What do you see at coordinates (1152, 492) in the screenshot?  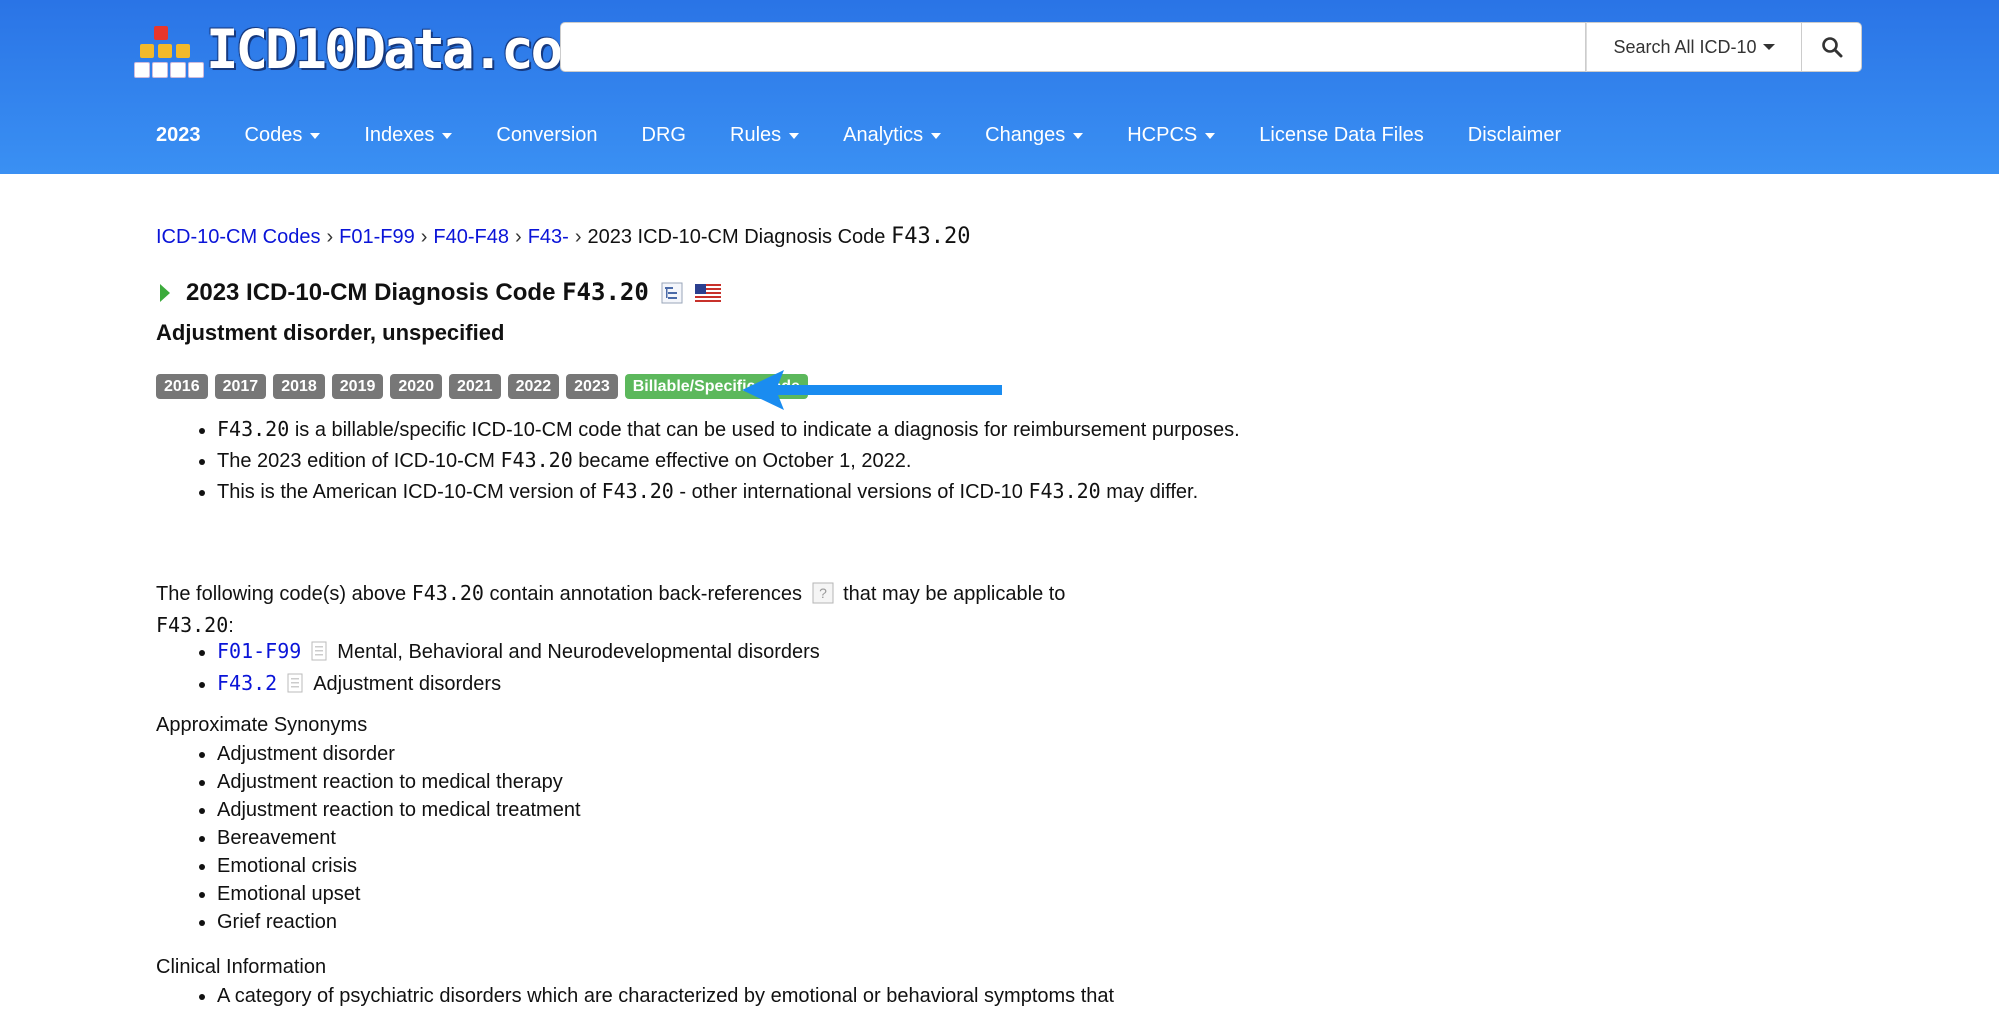 I see `info-text: may differ.` at bounding box center [1152, 492].